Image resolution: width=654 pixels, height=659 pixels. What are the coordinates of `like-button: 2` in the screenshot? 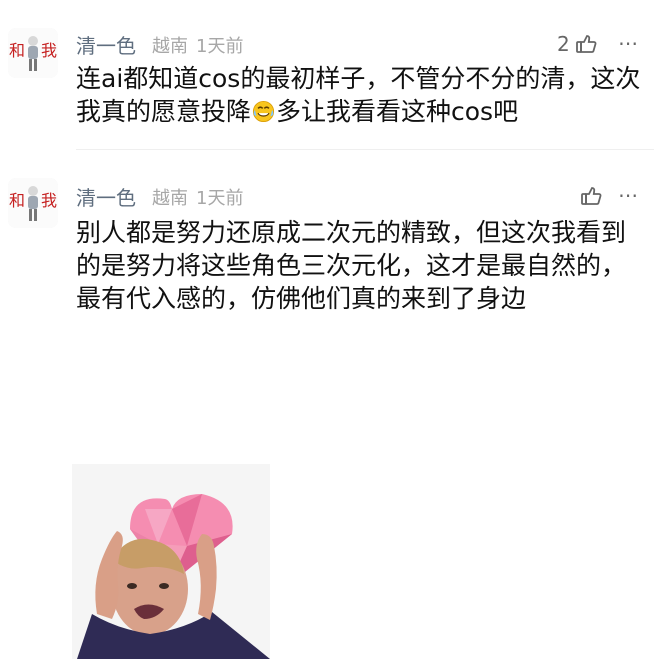 It's located at (577, 44).